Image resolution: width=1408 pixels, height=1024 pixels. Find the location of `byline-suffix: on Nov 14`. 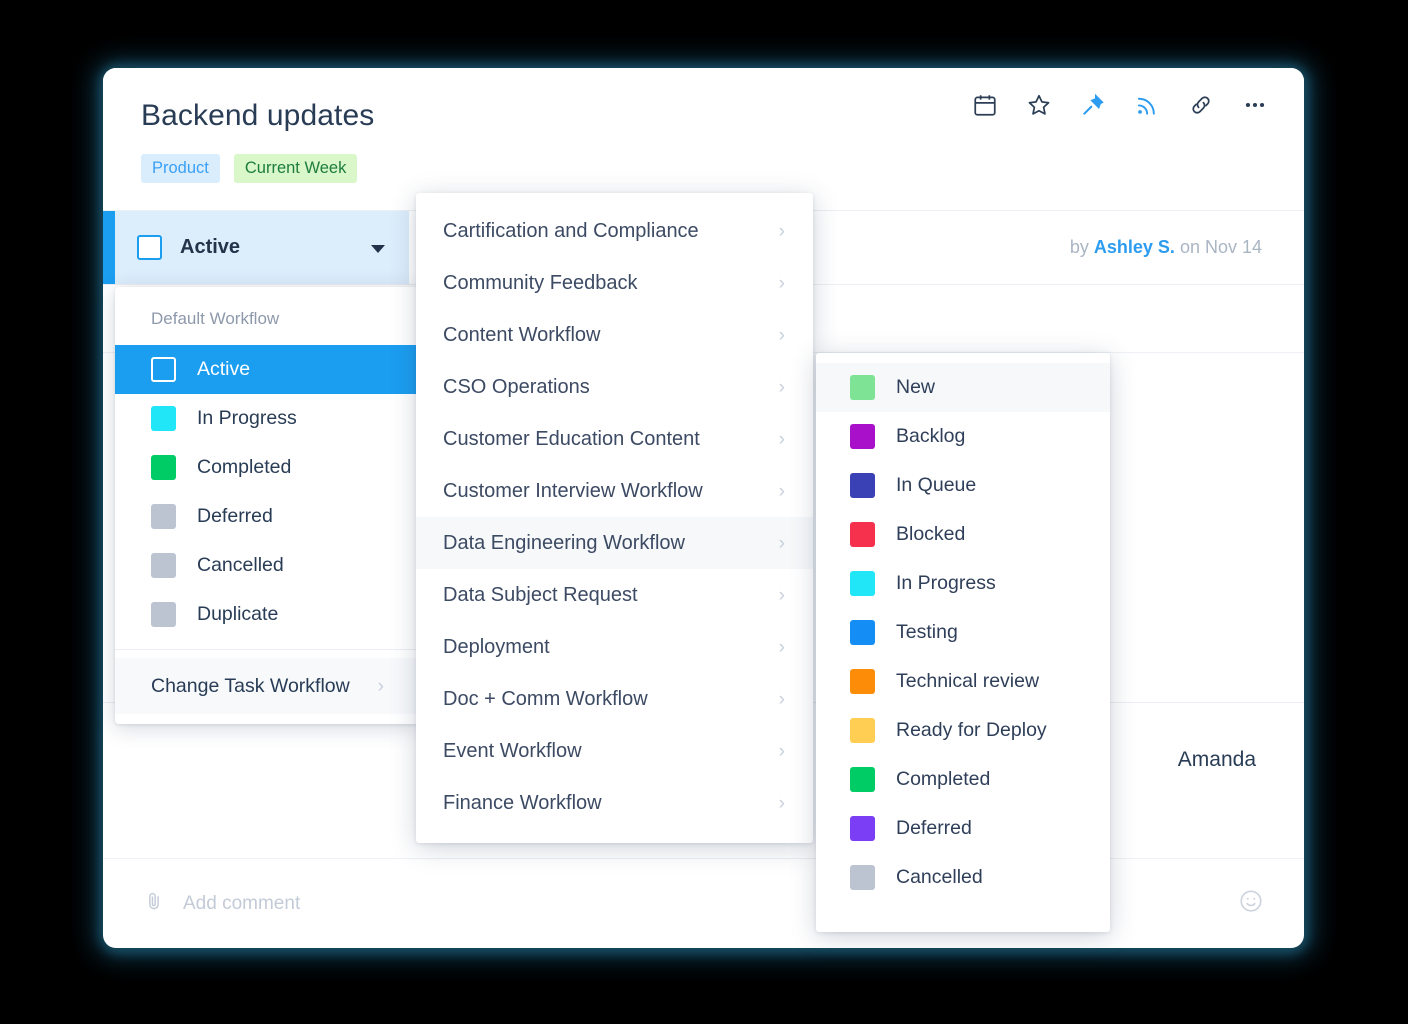

byline-suffix: on Nov 14 is located at coordinates (1220, 246).